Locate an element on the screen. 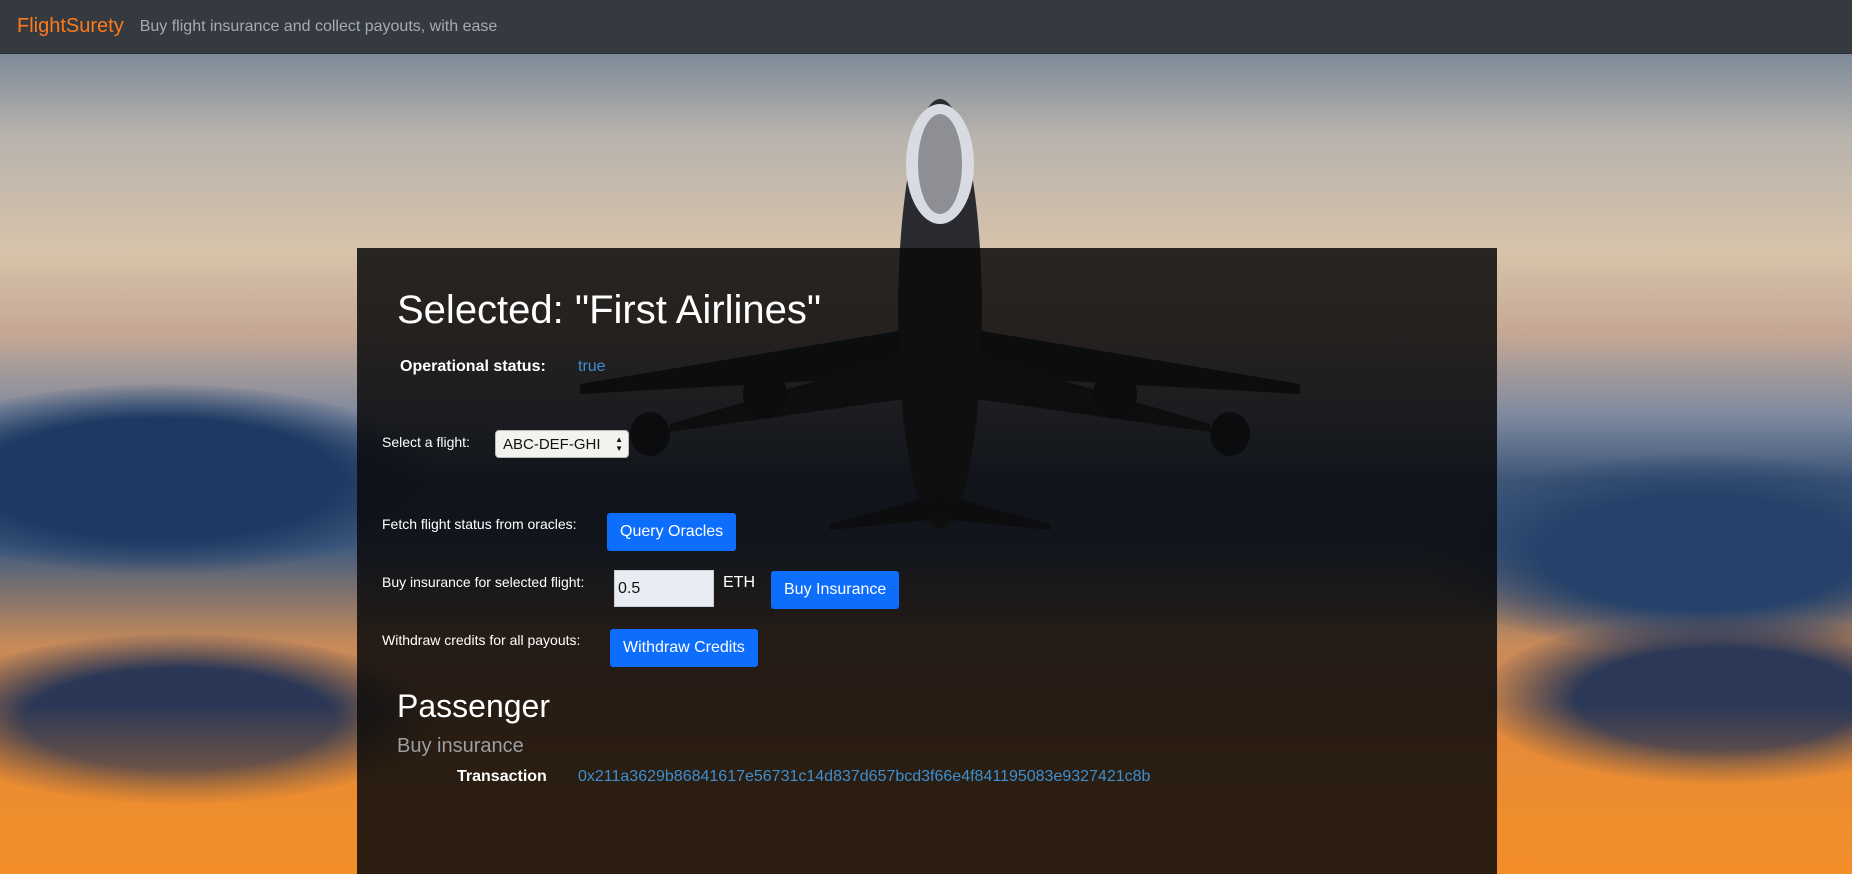 The width and height of the screenshot is (1852, 874). amount-unit: ETH is located at coordinates (739, 582).